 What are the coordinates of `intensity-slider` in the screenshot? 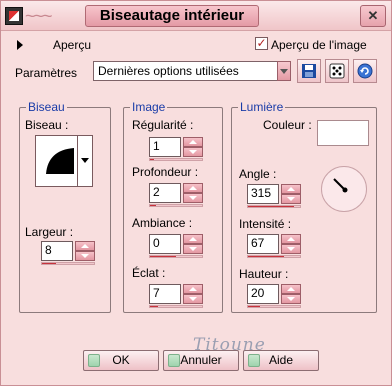 It's located at (274, 256).